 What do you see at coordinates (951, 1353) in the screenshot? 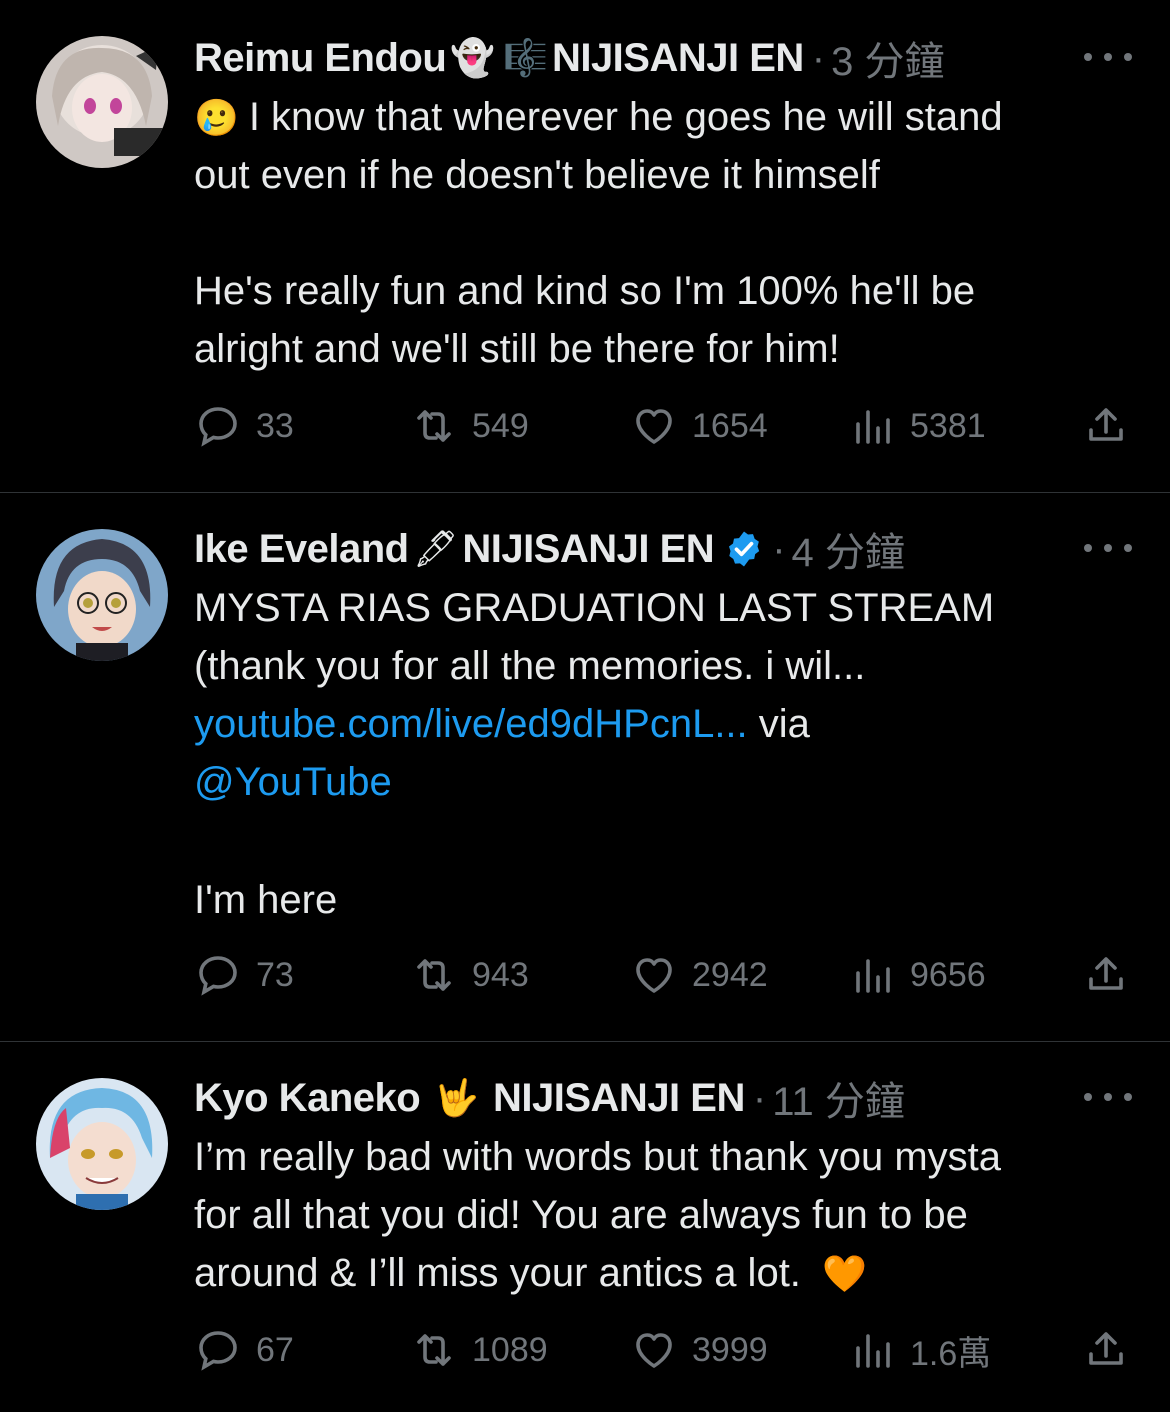
I see `views-count: 1.6萬` at bounding box center [951, 1353].